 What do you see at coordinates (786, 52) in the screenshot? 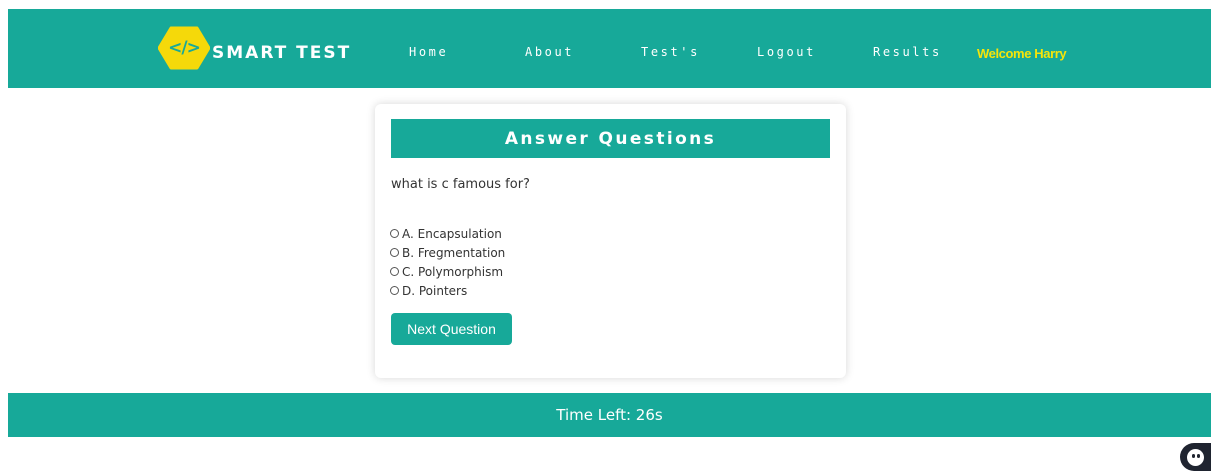
I see `nav-logout: Logout` at bounding box center [786, 52].